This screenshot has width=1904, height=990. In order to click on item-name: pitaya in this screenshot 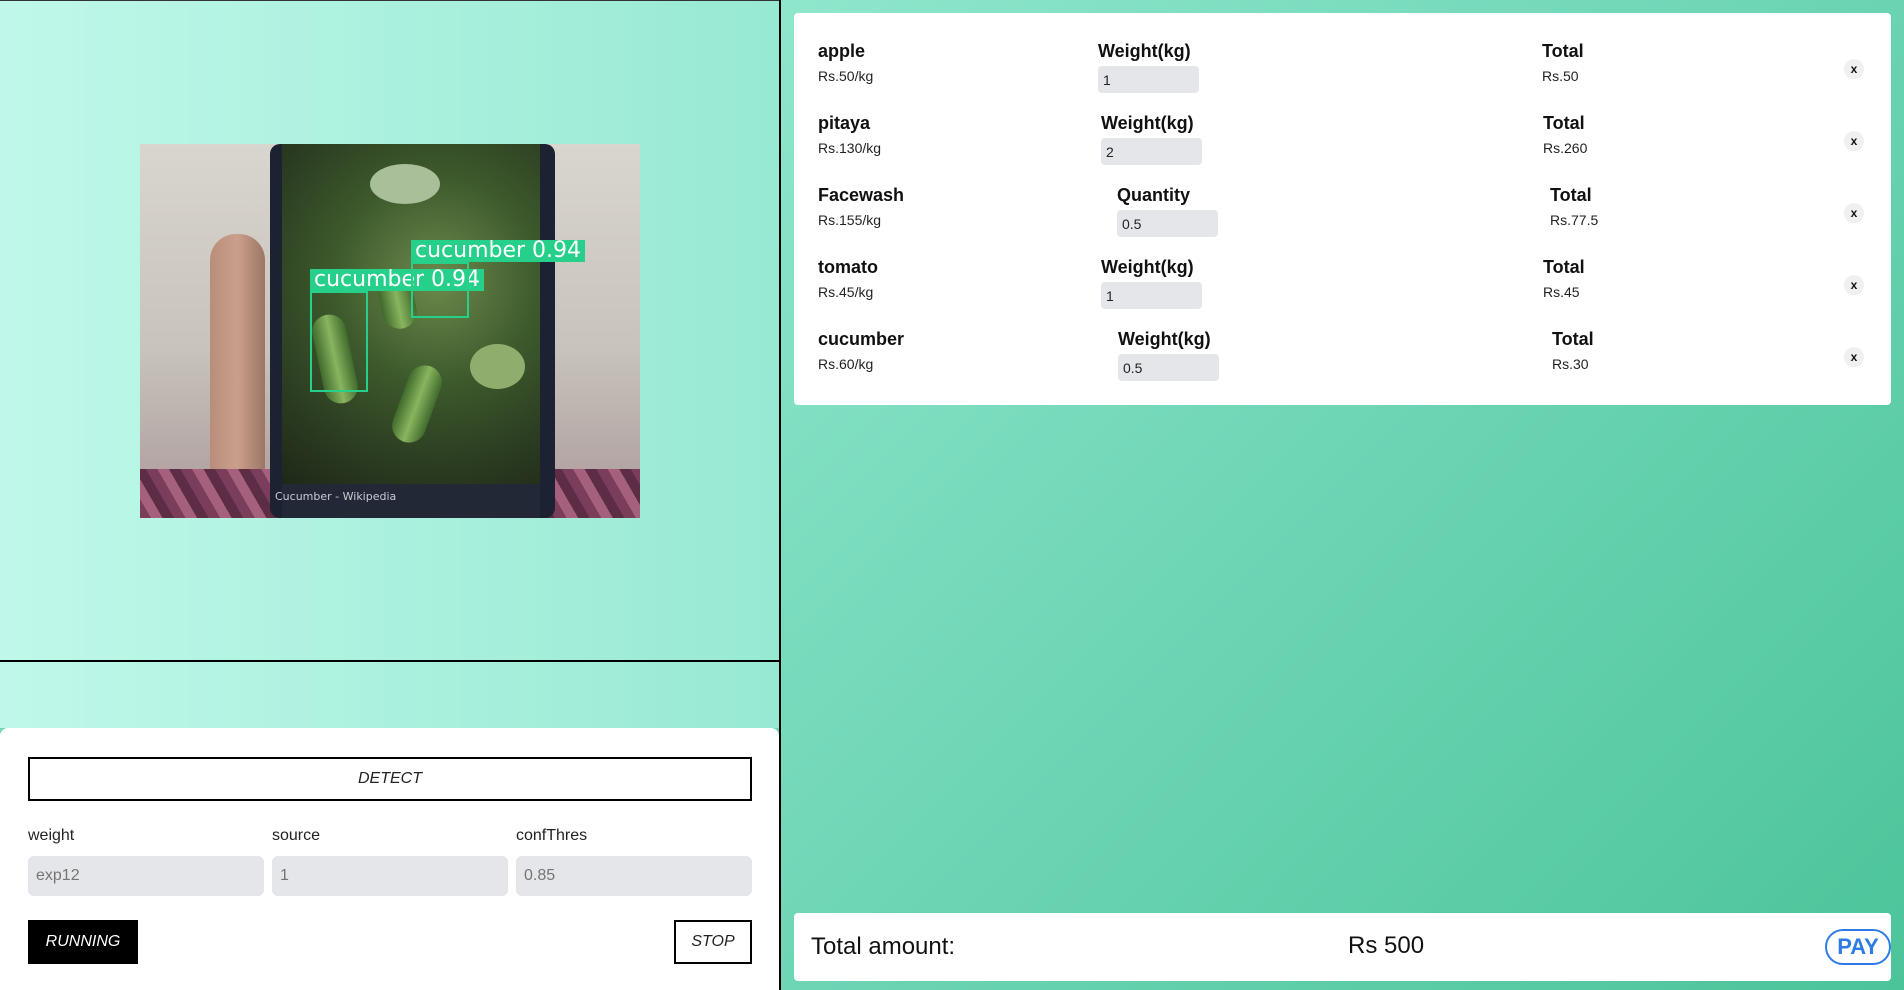, I will do `click(844, 123)`.